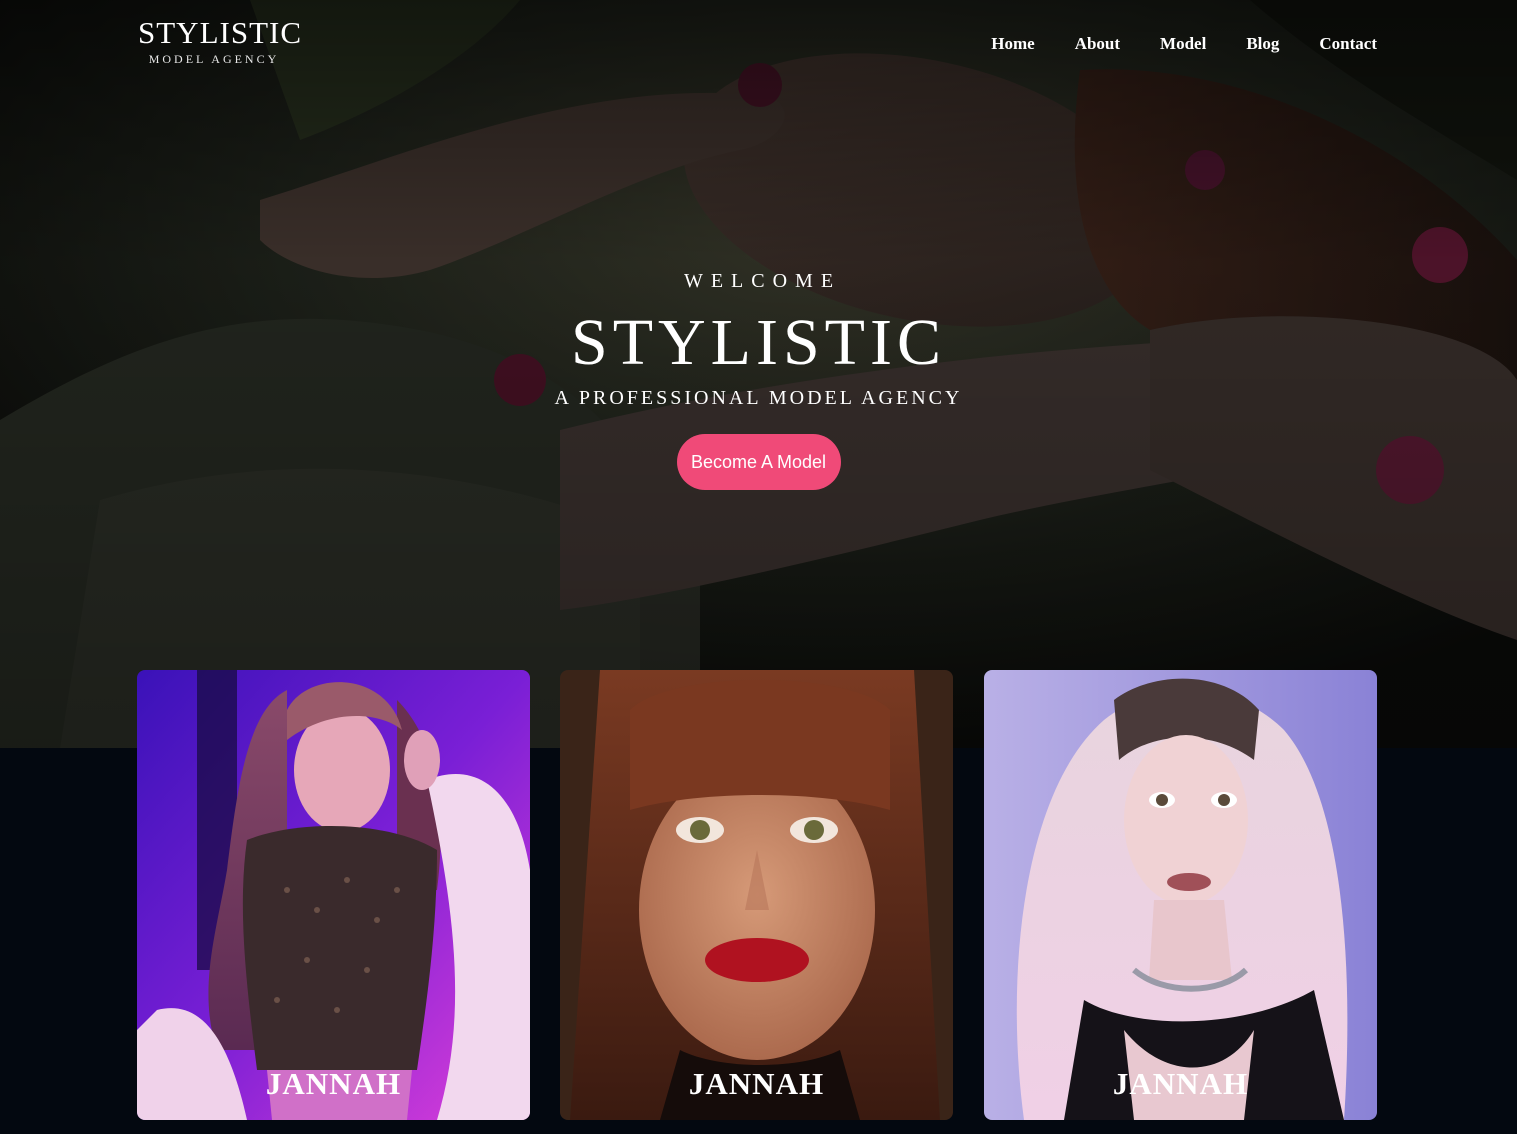 The image size is (1517, 1134). I want to click on hero-welcome: WELCOME, so click(762, 281).